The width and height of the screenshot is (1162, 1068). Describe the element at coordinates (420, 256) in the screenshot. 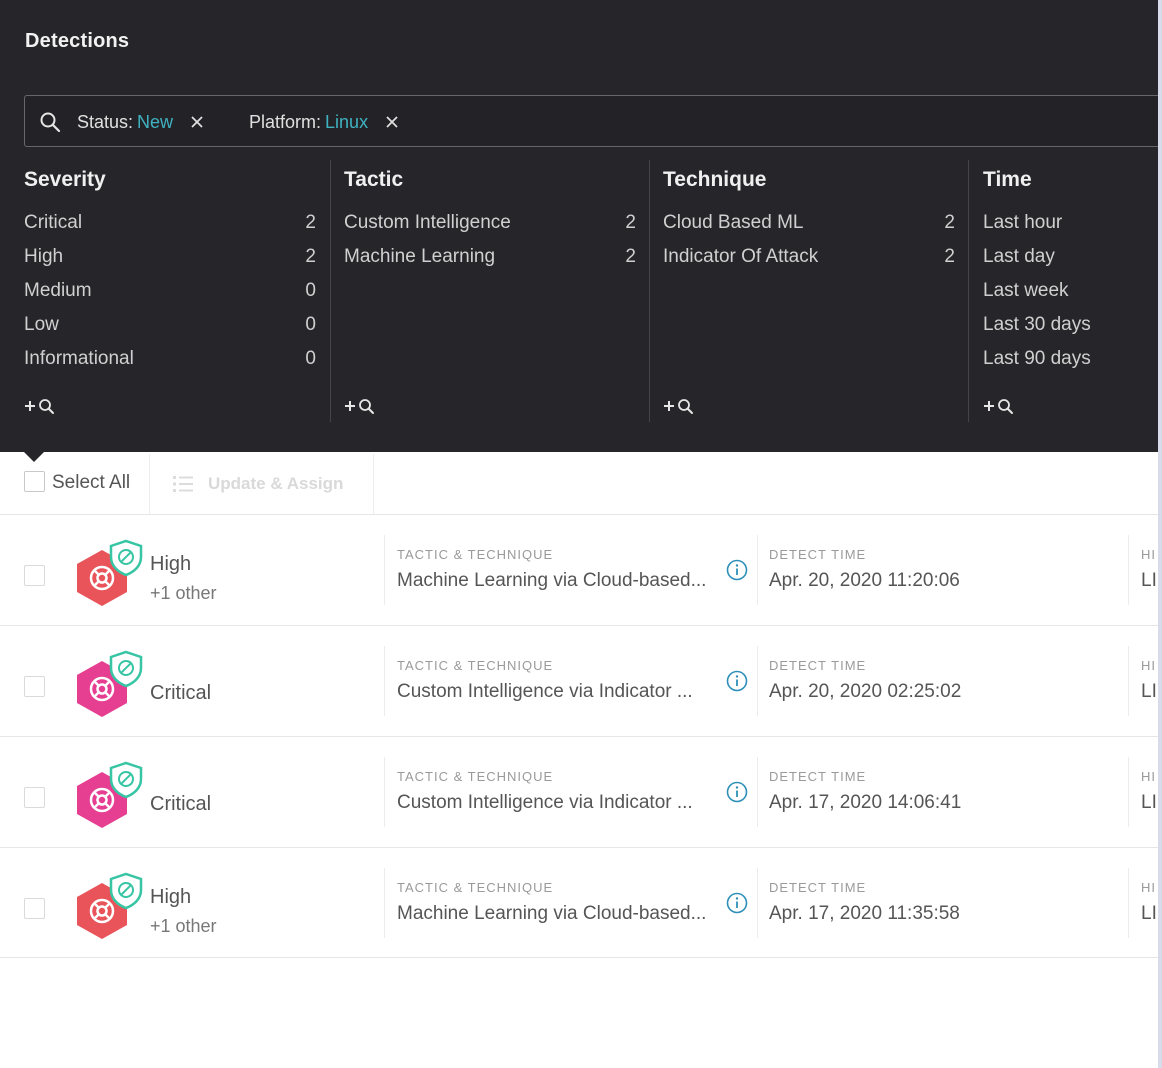

I see `facet-item-label: Machine Learning` at that location.